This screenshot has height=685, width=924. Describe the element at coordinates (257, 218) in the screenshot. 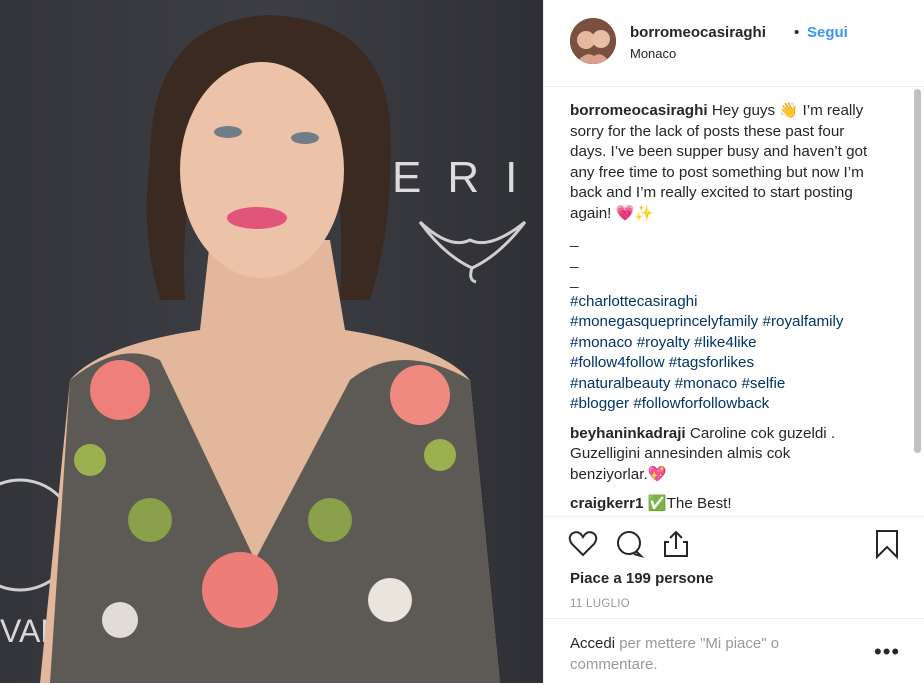

I see `lips` at that location.